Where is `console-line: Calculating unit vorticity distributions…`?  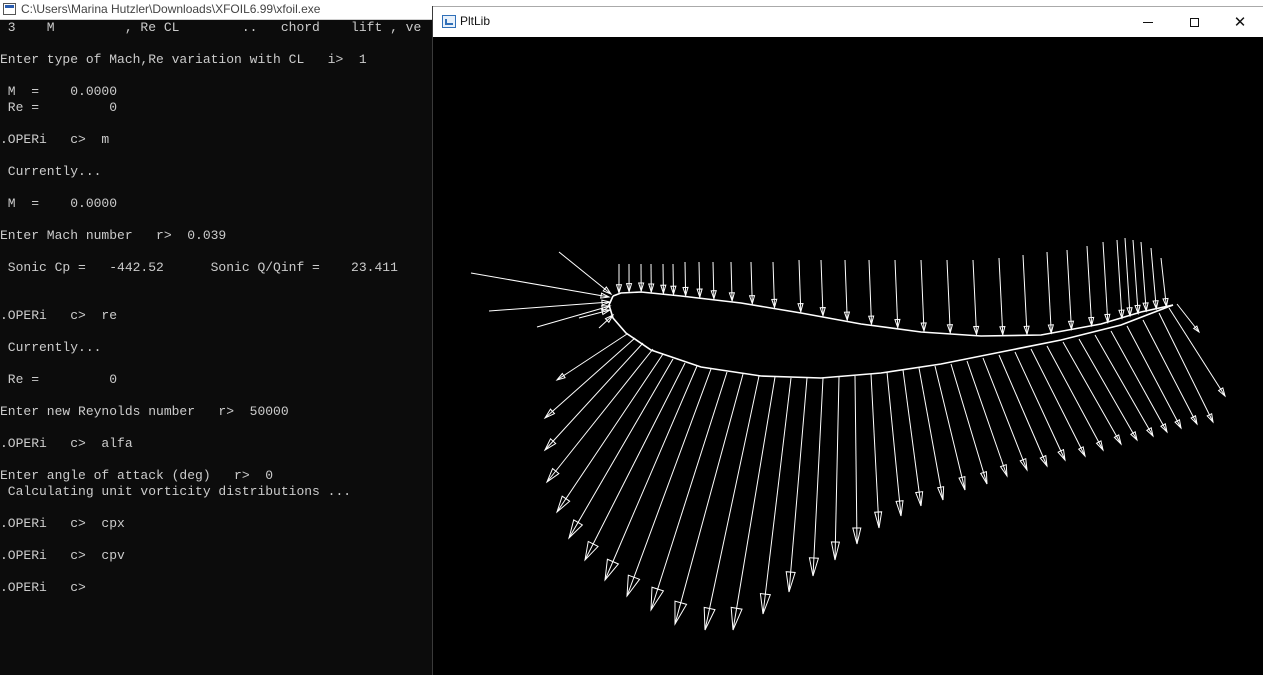 console-line: Calculating unit vorticity distributions… is located at coordinates (176, 491).